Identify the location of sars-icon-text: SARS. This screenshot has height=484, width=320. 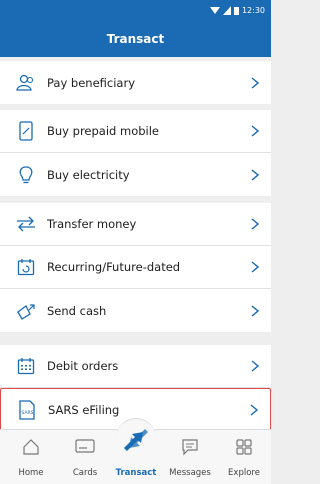
(28, 413).